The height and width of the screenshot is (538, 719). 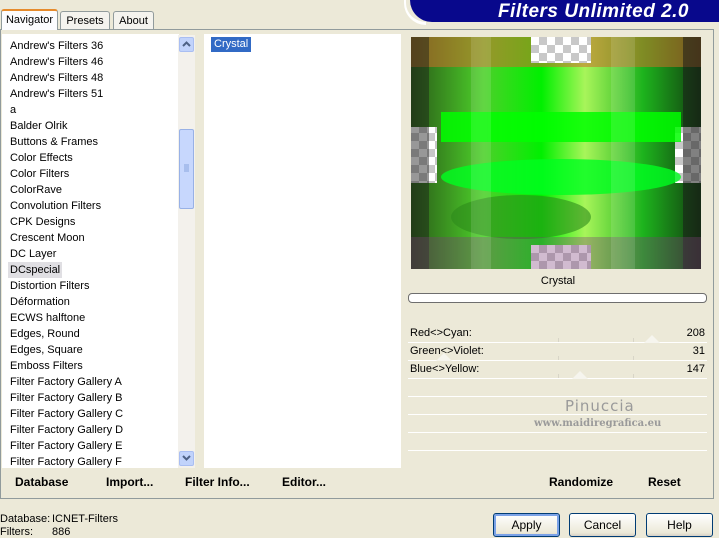 What do you see at coordinates (38, 126) in the screenshot?
I see `category-item: Balder Olrik` at bounding box center [38, 126].